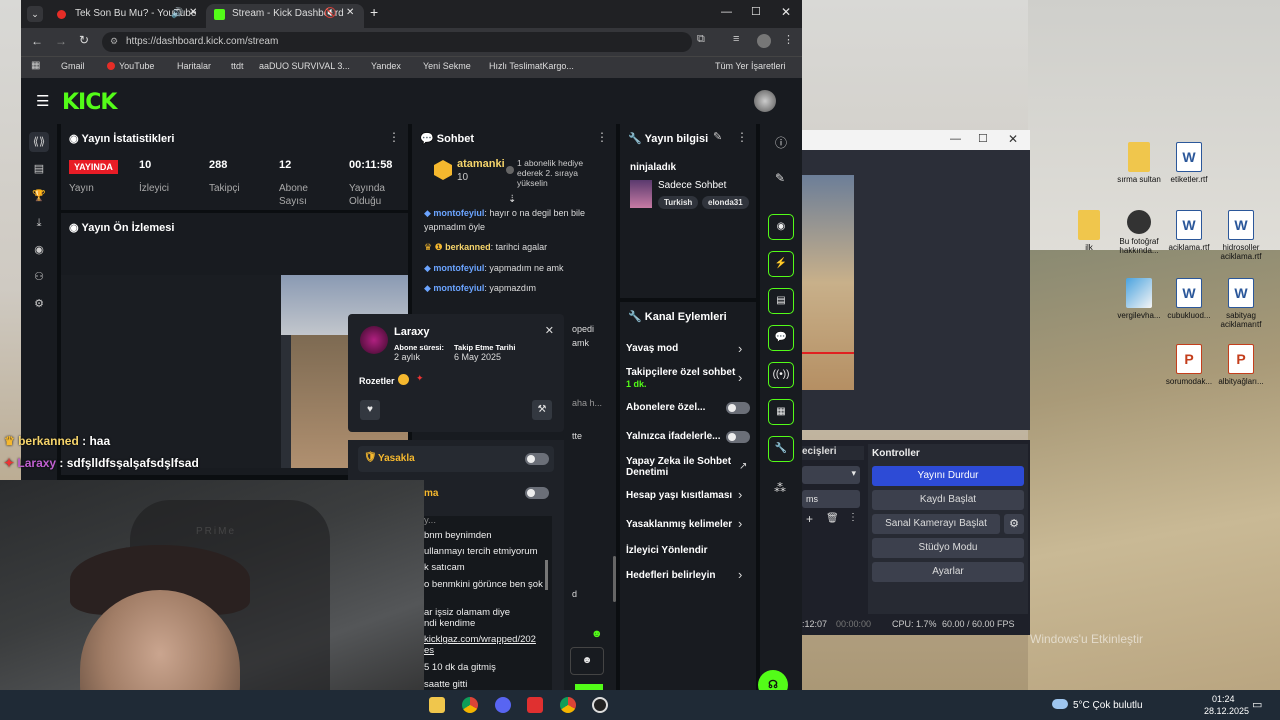  Describe the element at coordinates (447, 66) in the screenshot. I see `bookmark-new-tab: Yeni Sekme` at that location.